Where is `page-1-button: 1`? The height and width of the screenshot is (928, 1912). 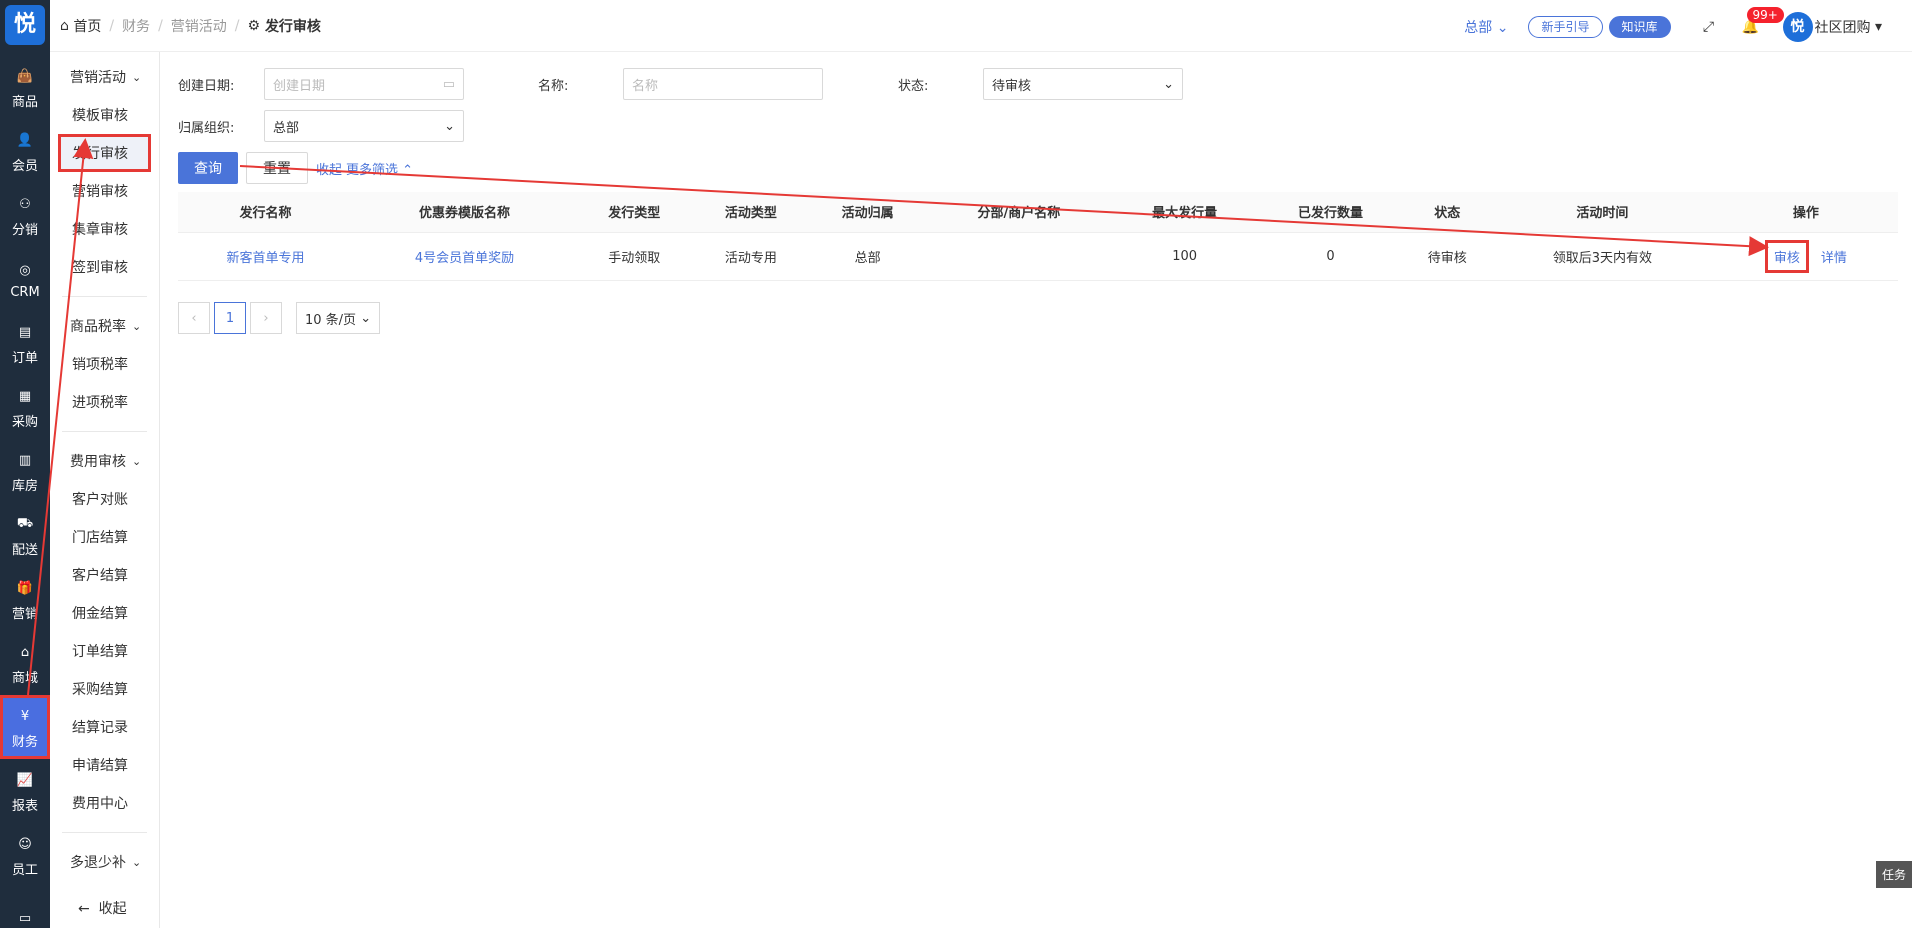 page-1-button: 1 is located at coordinates (230, 318).